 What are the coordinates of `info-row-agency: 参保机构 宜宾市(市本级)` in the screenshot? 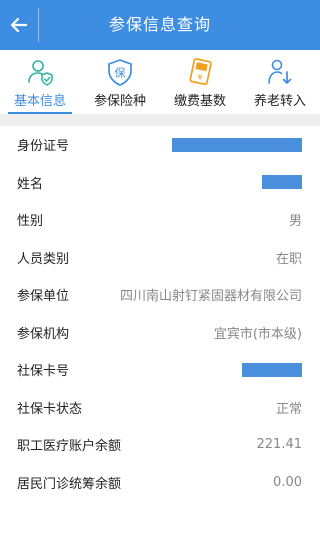 It's located at (160, 333).